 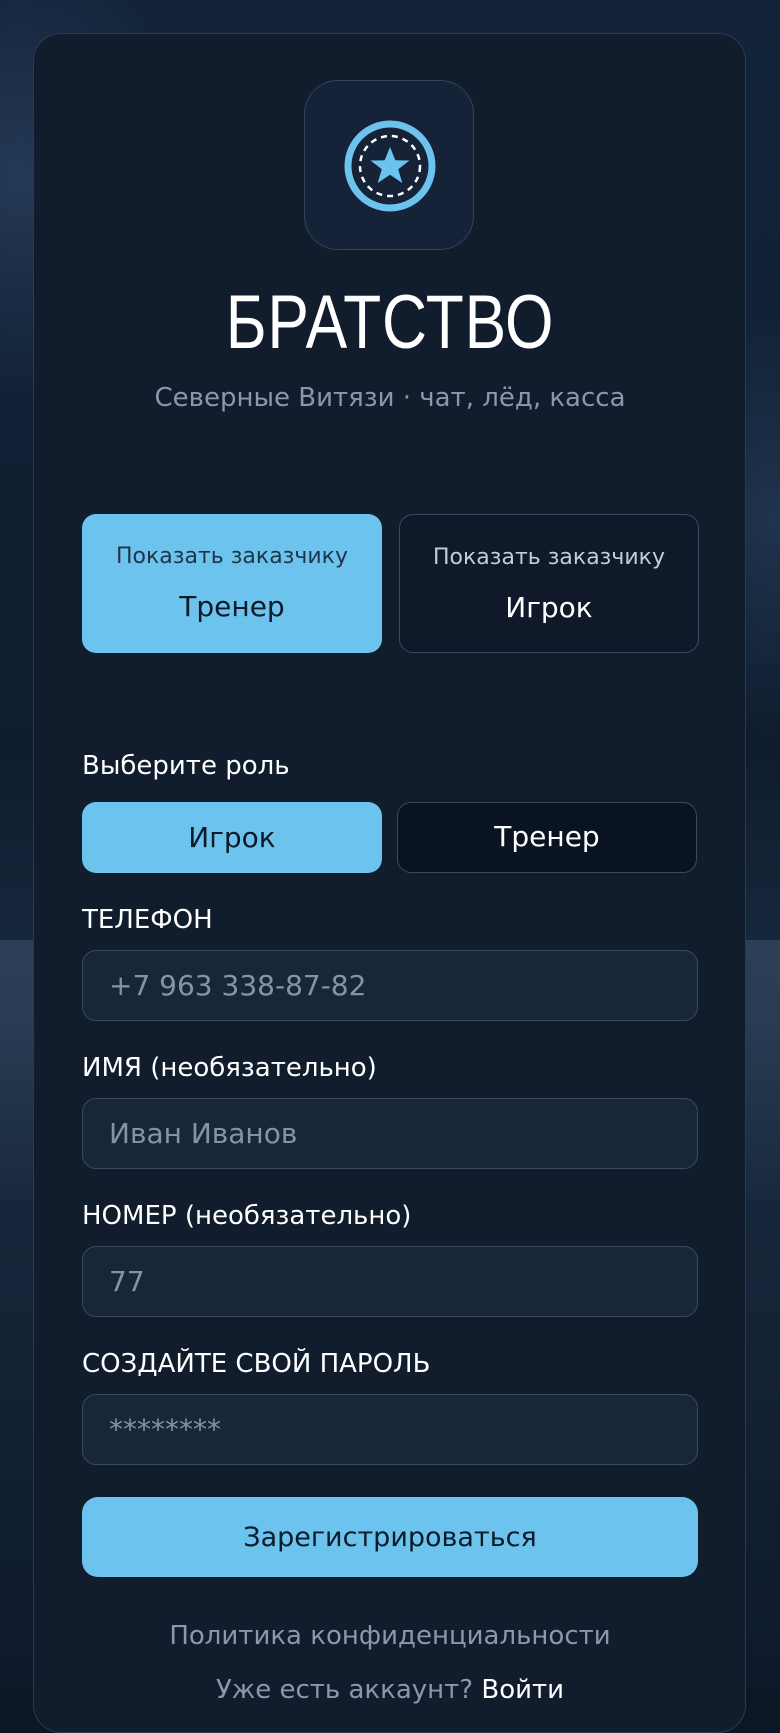 What do you see at coordinates (247, 1216) in the screenshot?
I see `number-label: НОМЕР (необязательно)` at bounding box center [247, 1216].